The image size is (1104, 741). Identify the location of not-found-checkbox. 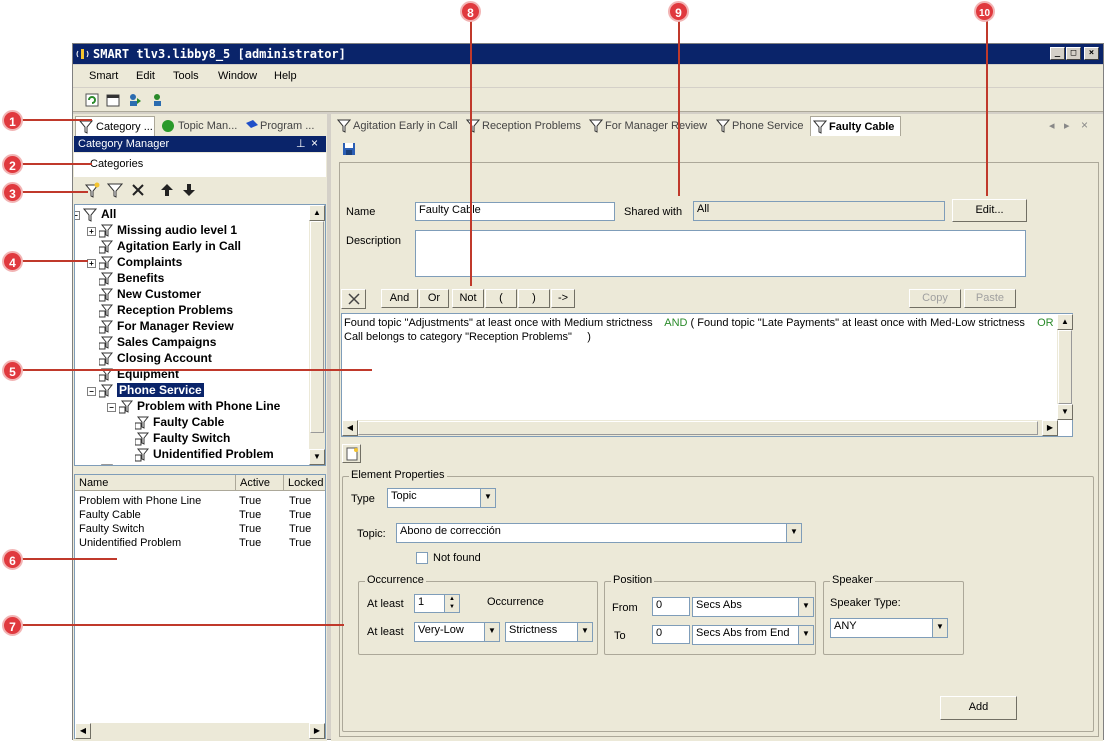
(422, 558).